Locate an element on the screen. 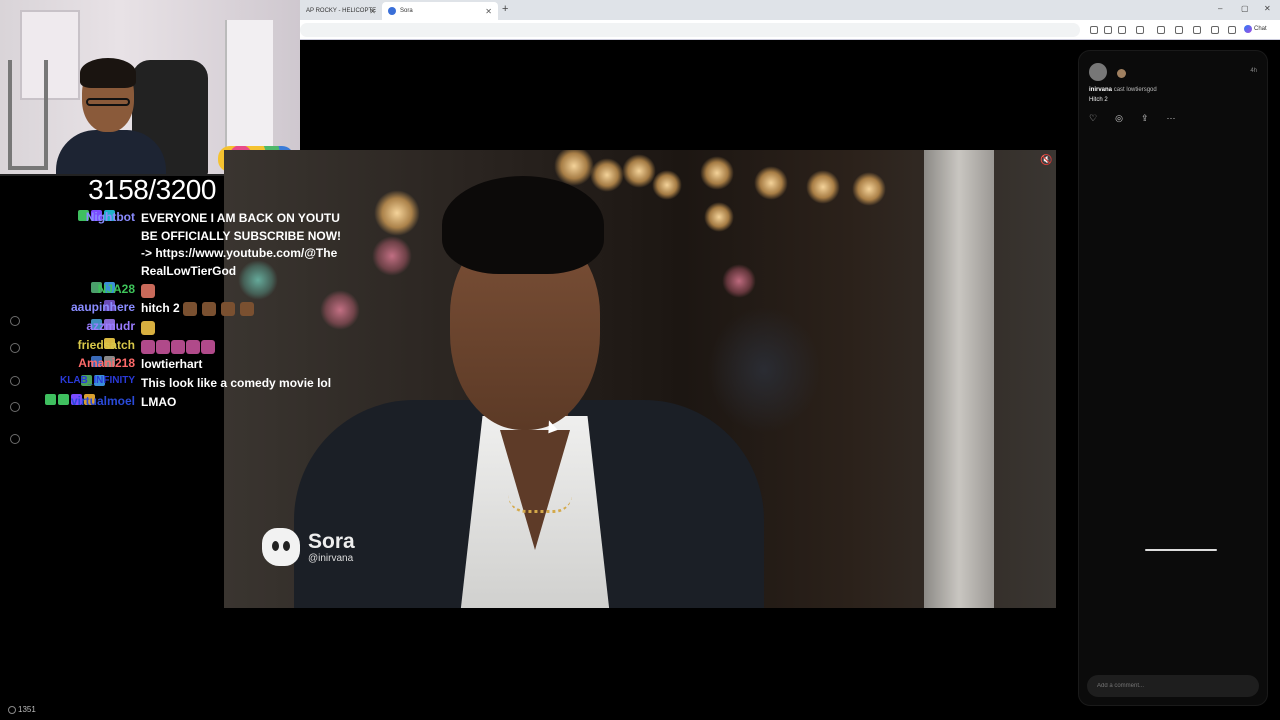 Image resolution: width=1280 pixels, height=720 pixels. maximize-icon: ▢ is located at coordinates (1245, 8).